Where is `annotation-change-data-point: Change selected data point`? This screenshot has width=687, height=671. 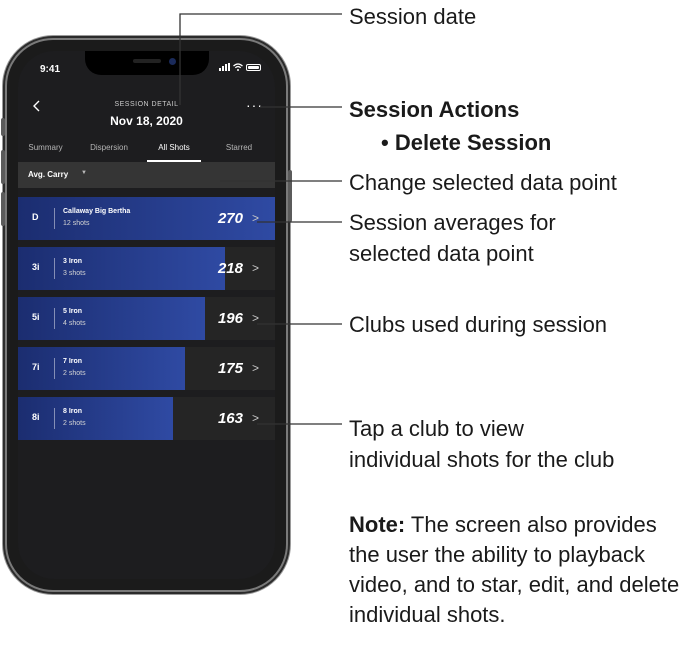
annotation-change-data-point: Change selected data point is located at coordinates (483, 182).